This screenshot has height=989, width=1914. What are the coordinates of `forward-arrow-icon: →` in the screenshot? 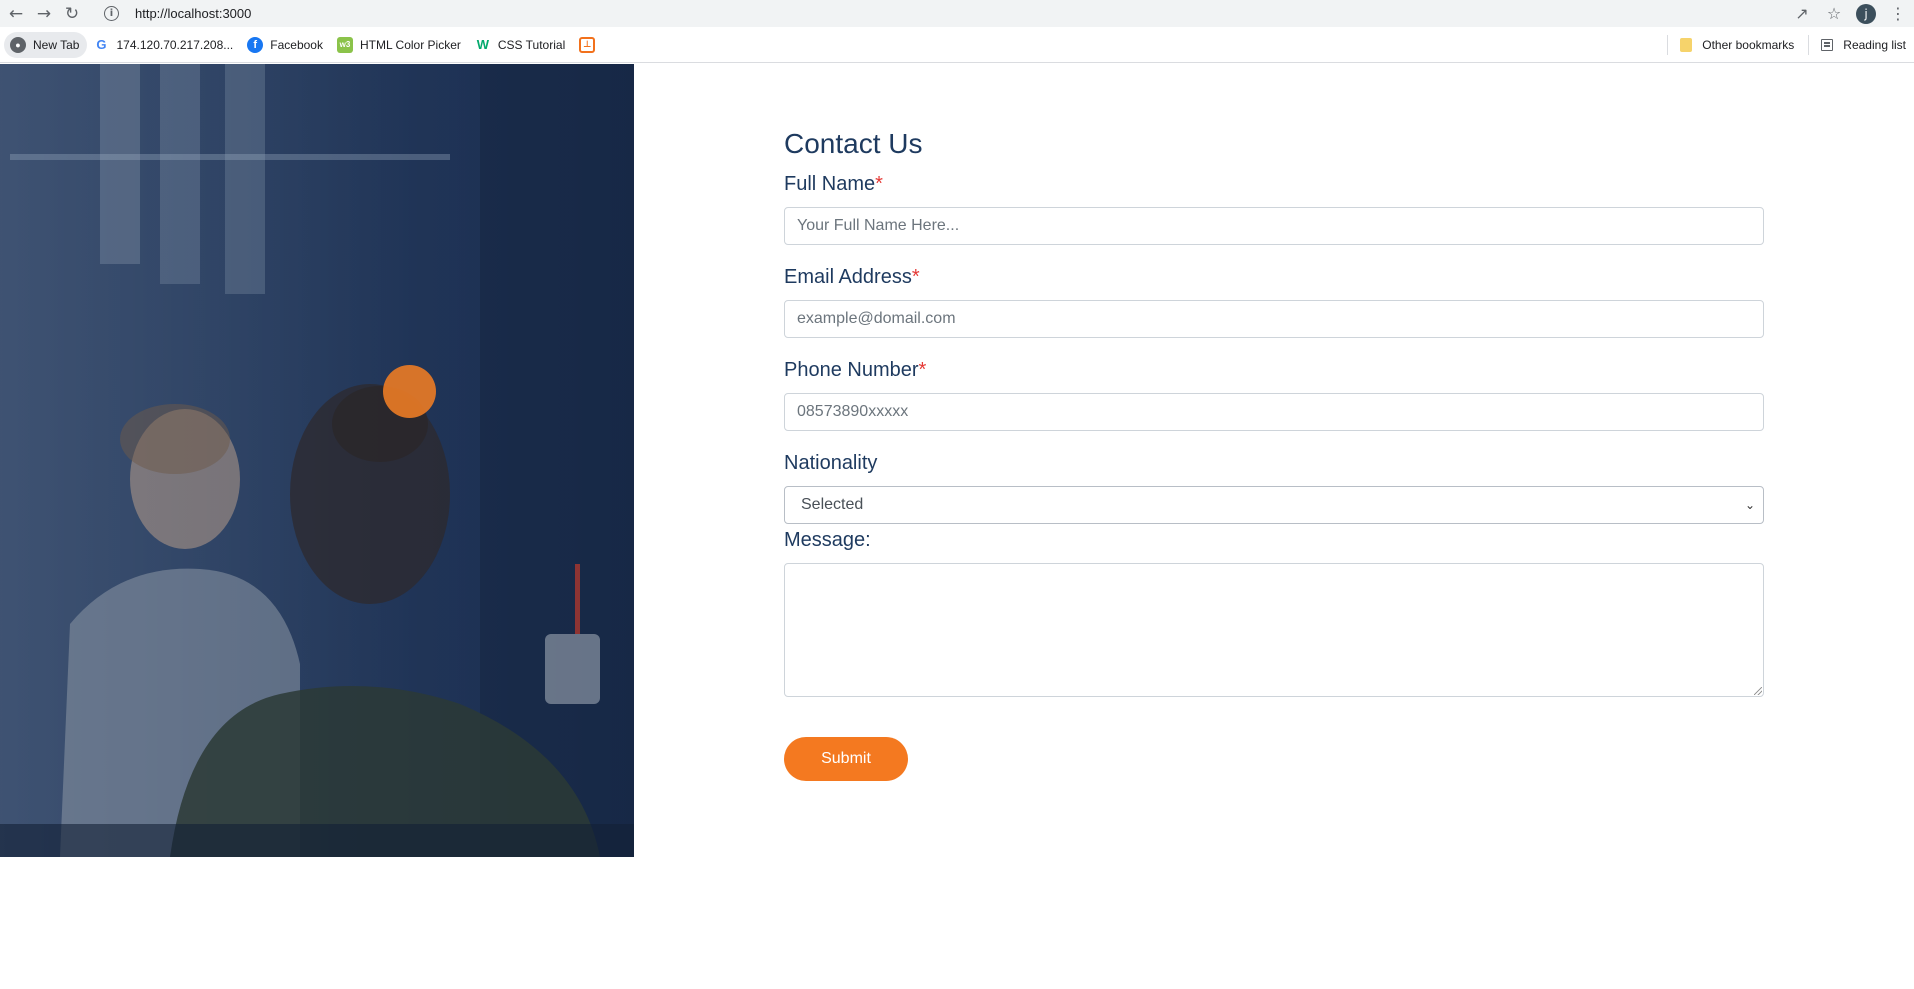 It's located at (44, 14).